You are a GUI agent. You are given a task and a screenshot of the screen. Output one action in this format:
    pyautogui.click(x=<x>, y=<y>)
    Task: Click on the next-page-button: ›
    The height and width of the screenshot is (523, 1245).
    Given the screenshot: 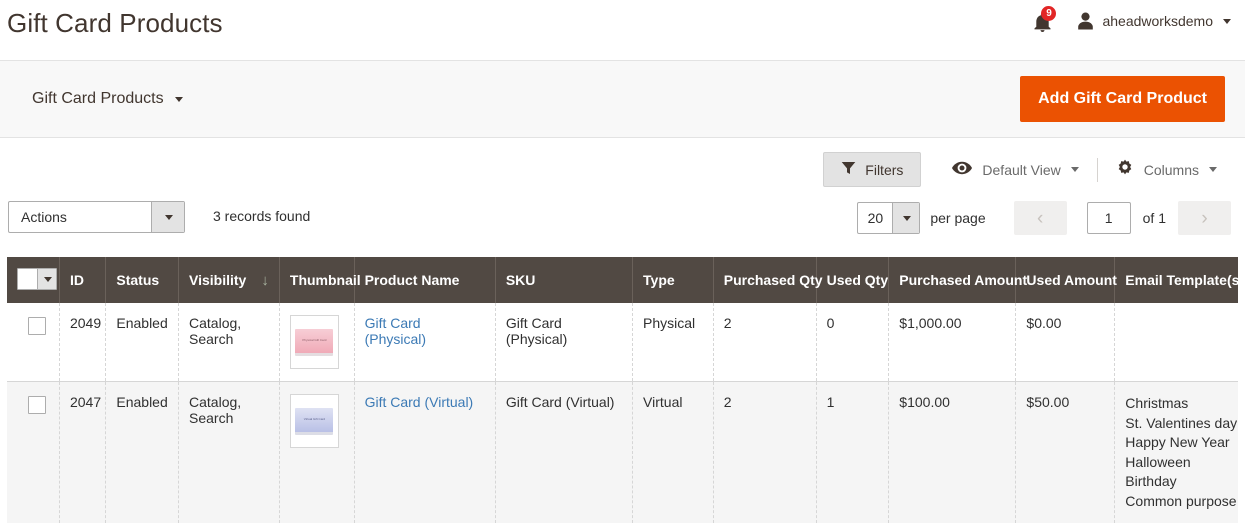 What is the action you would take?
    pyautogui.click(x=1204, y=218)
    